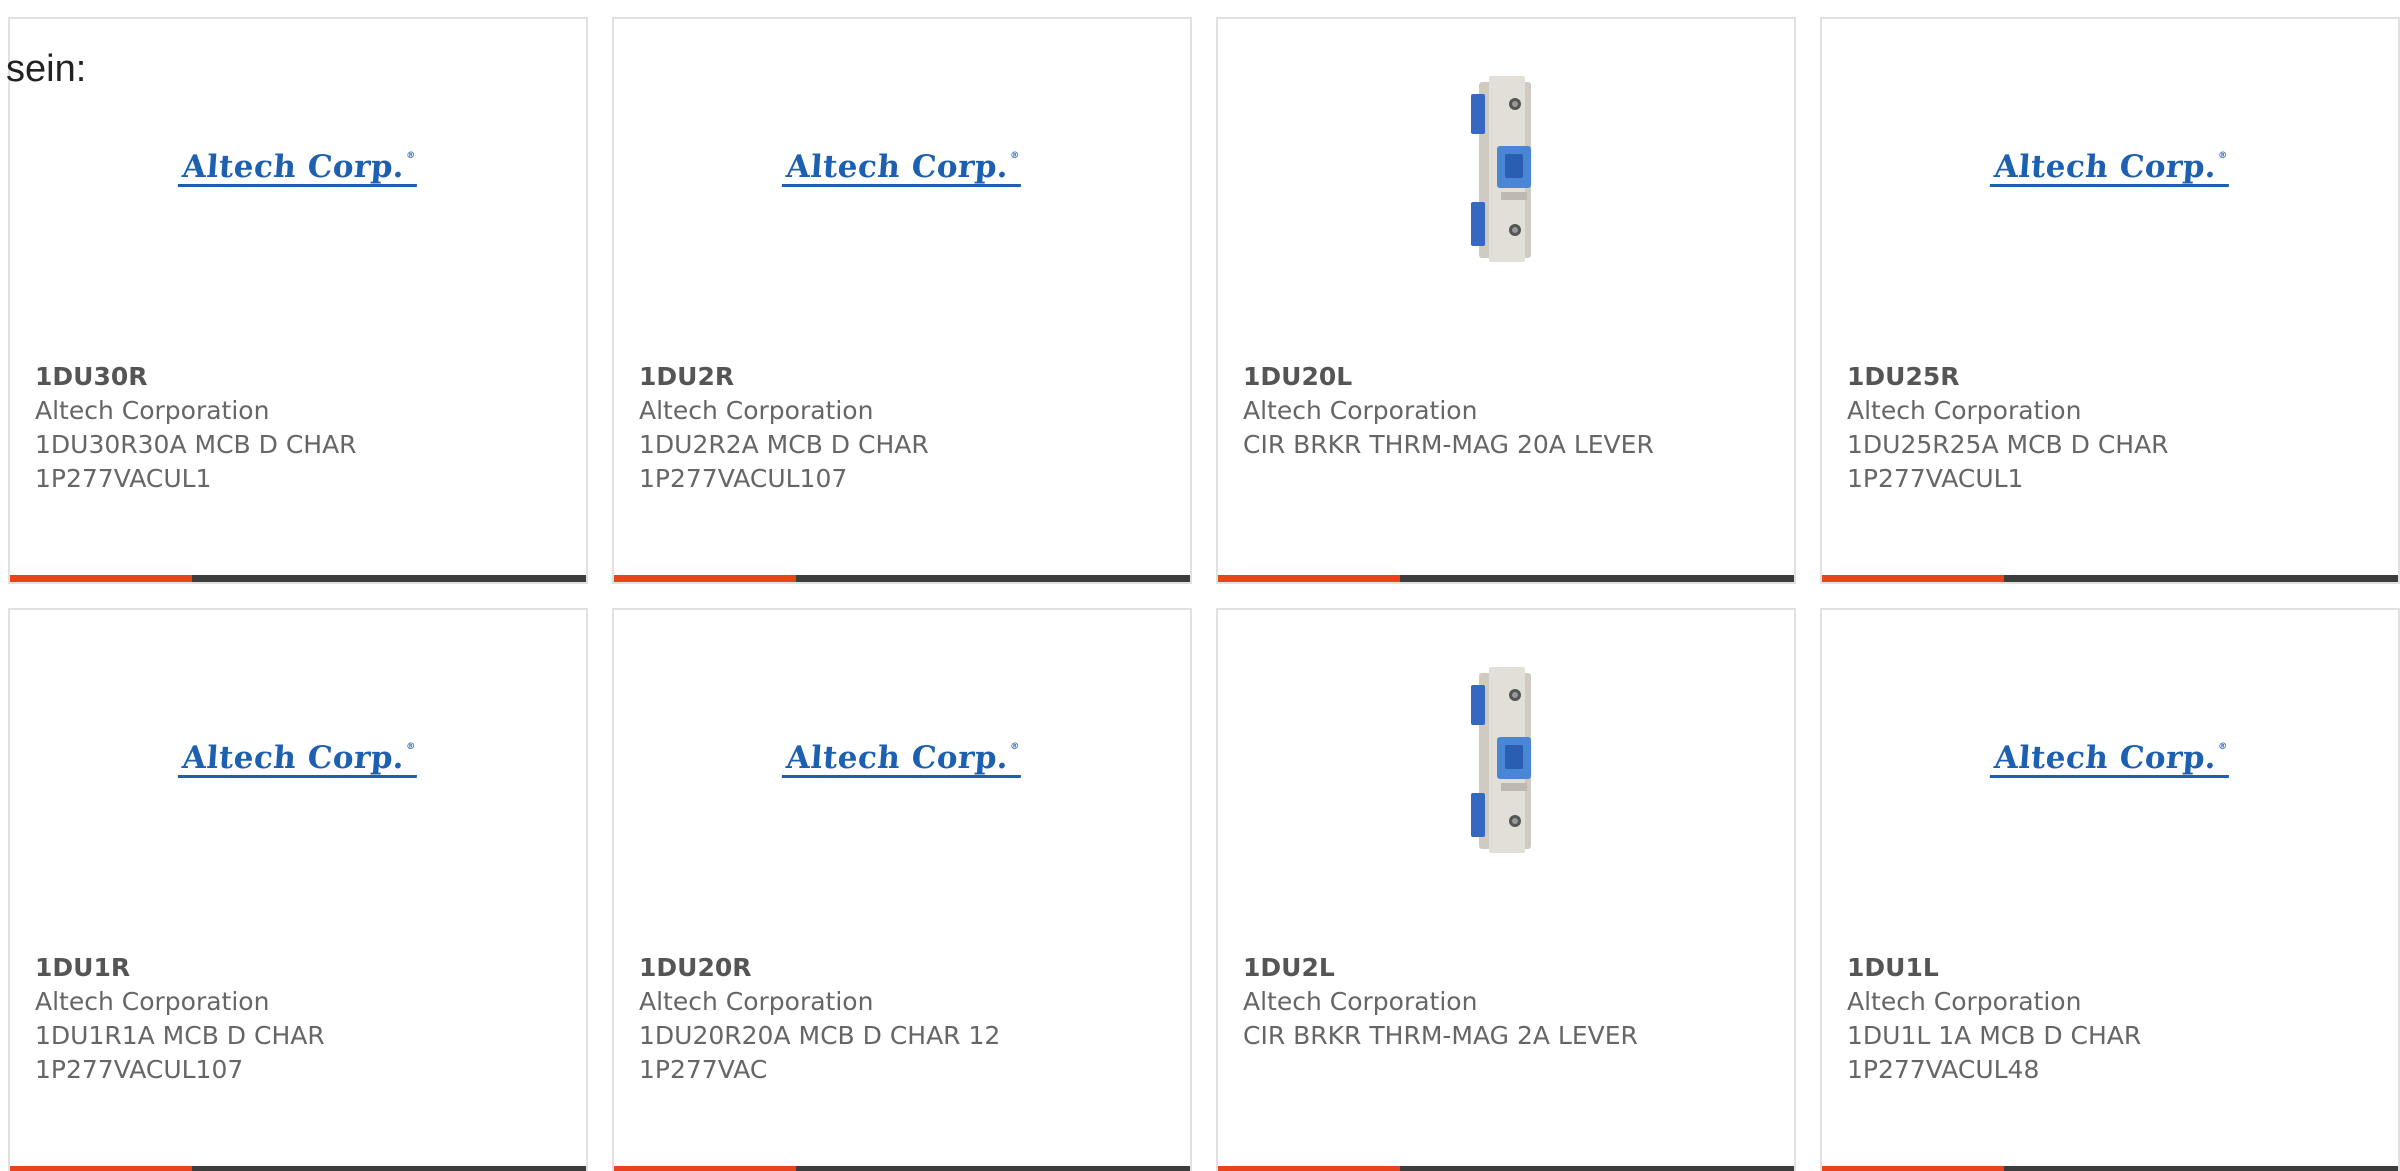 Image resolution: width=2400 pixels, height=1171 pixels. Describe the element at coordinates (784, 444) in the screenshot. I see `description-line-1: 1DU2R2A MCB D CHAR` at that location.